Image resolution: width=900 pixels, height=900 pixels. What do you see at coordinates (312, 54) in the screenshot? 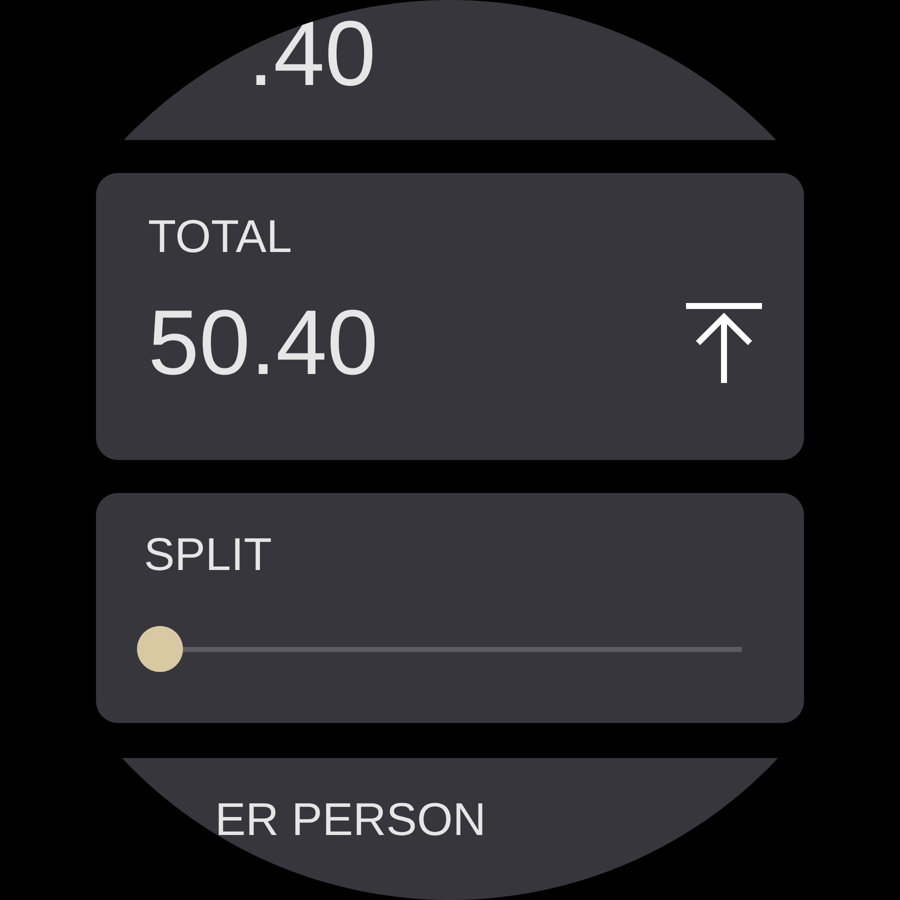
I see `amount-text: .40` at bounding box center [312, 54].